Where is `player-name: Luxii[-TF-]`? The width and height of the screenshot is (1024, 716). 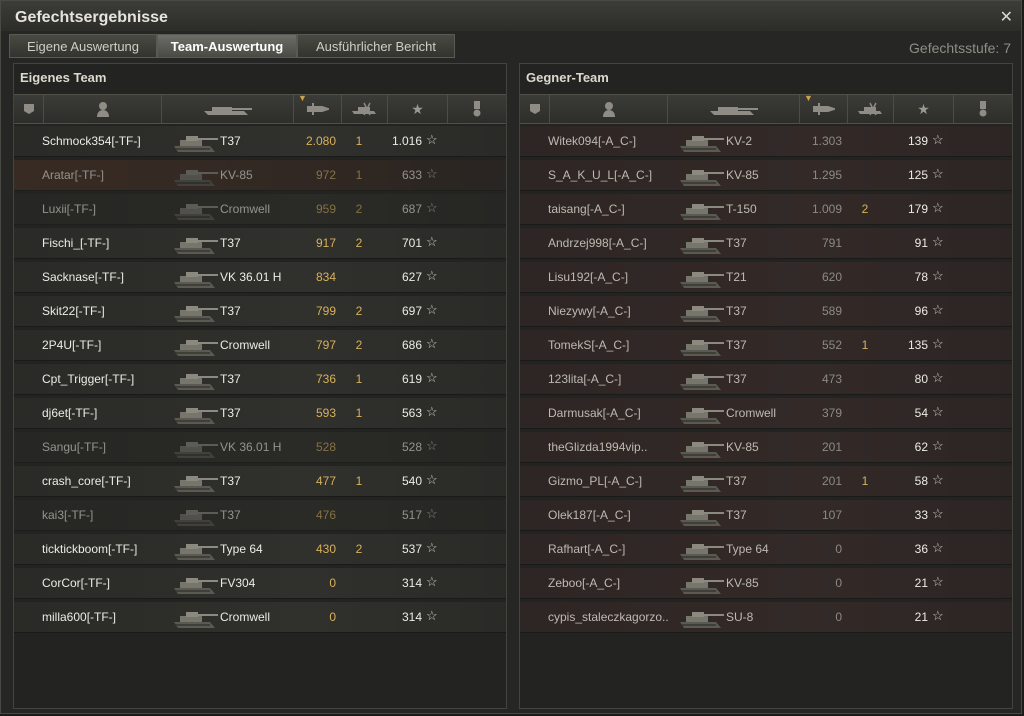 player-name: Luxii[-TF-] is located at coordinates (69, 209).